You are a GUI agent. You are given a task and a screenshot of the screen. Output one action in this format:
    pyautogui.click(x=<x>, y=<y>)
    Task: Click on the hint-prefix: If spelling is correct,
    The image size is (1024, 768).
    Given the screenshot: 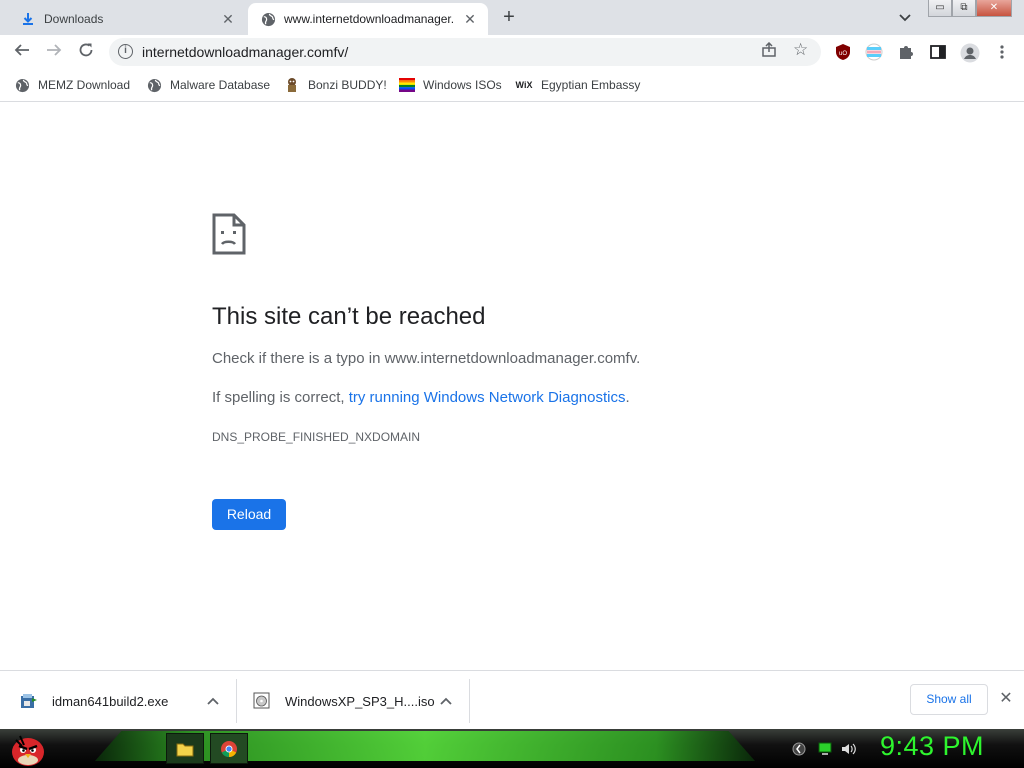 What is the action you would take?
    pyautogui.click(x=280, y=397)
    